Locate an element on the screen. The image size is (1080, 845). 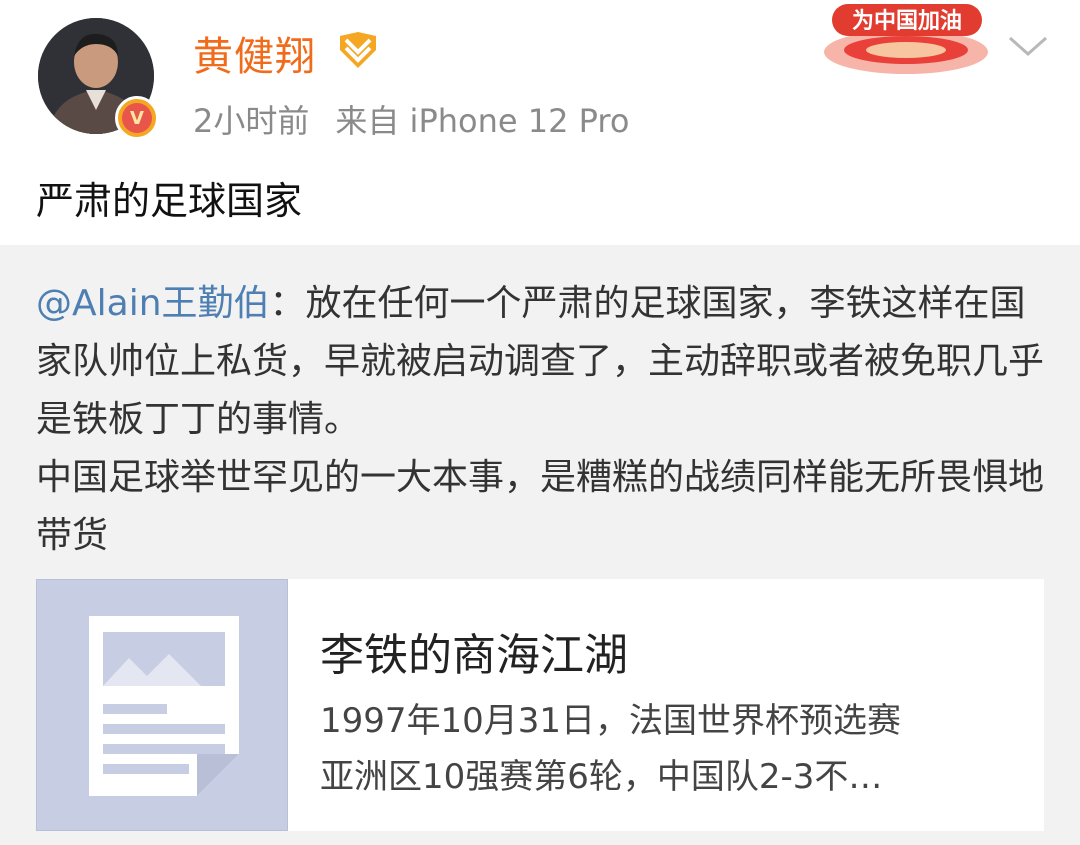
post-meta: 2小时前 来自 iPhone 12 Pro is located at coordinates (411, 119).